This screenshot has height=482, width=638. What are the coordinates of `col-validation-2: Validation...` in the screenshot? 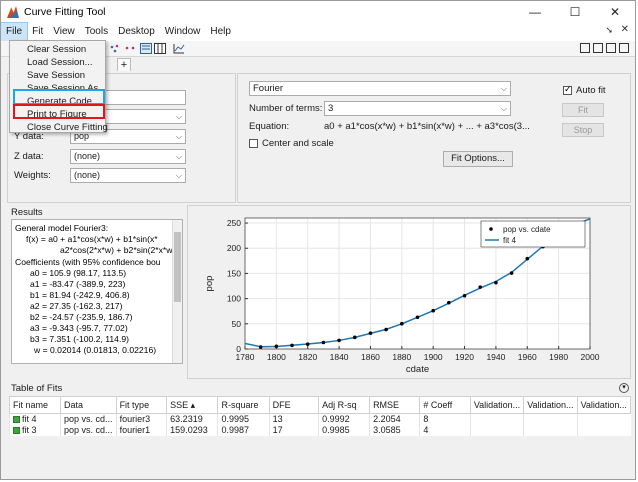 It's located at (550, 405).